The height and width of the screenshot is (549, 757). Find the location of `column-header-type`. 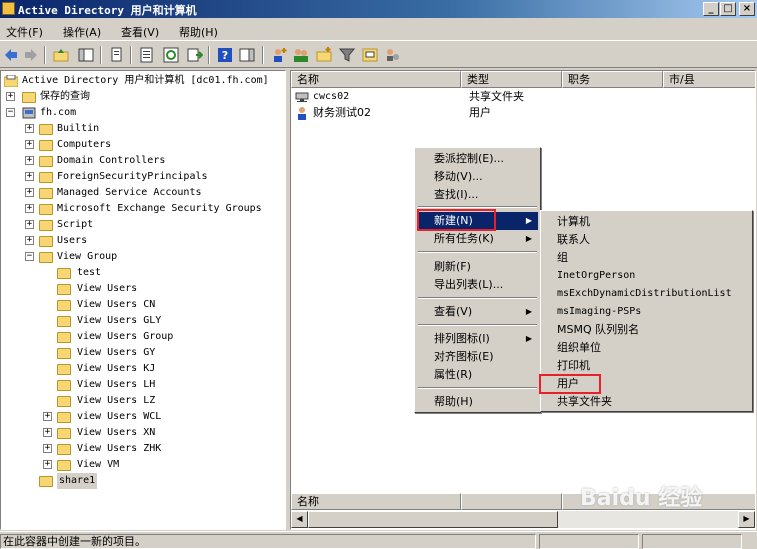

column-header-type is located at coordinates (511, 501).